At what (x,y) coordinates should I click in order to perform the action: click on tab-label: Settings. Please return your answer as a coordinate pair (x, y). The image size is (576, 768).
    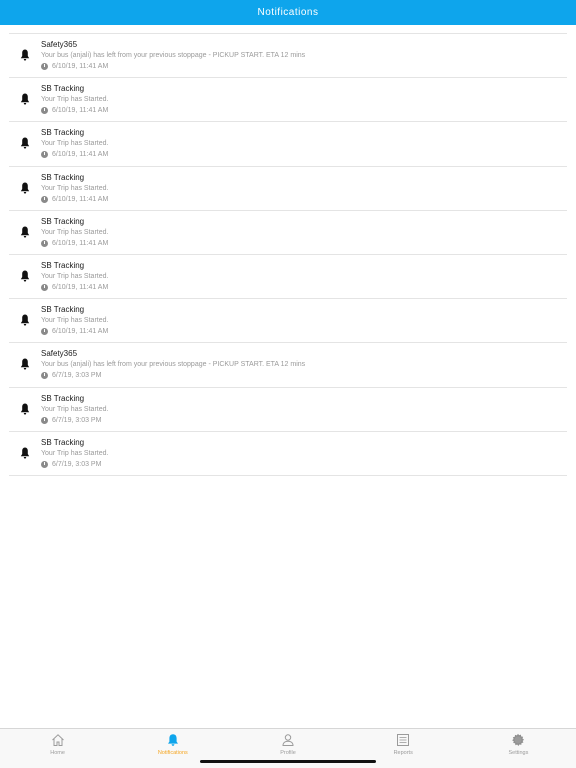
    Looking at the image, I should click on (518, 753).